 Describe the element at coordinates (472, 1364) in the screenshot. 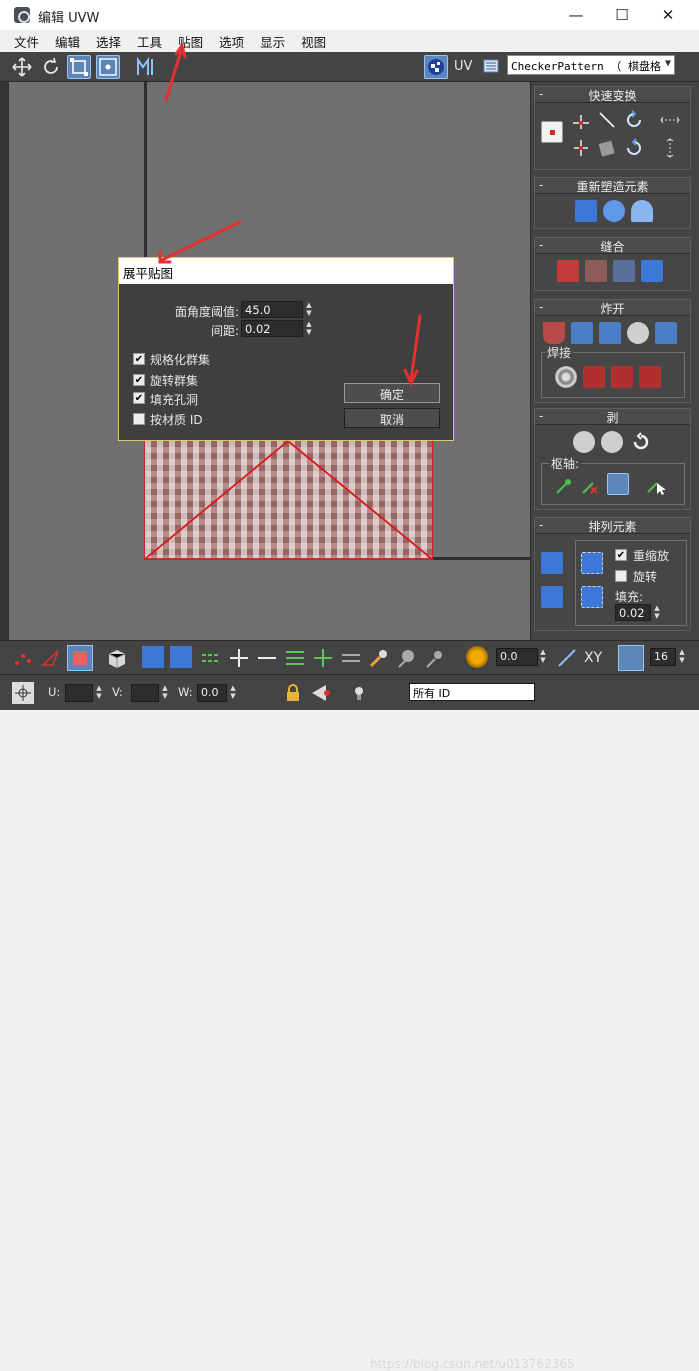

I see `watermark: https://blog.csdn.net/u013762365` at that location.